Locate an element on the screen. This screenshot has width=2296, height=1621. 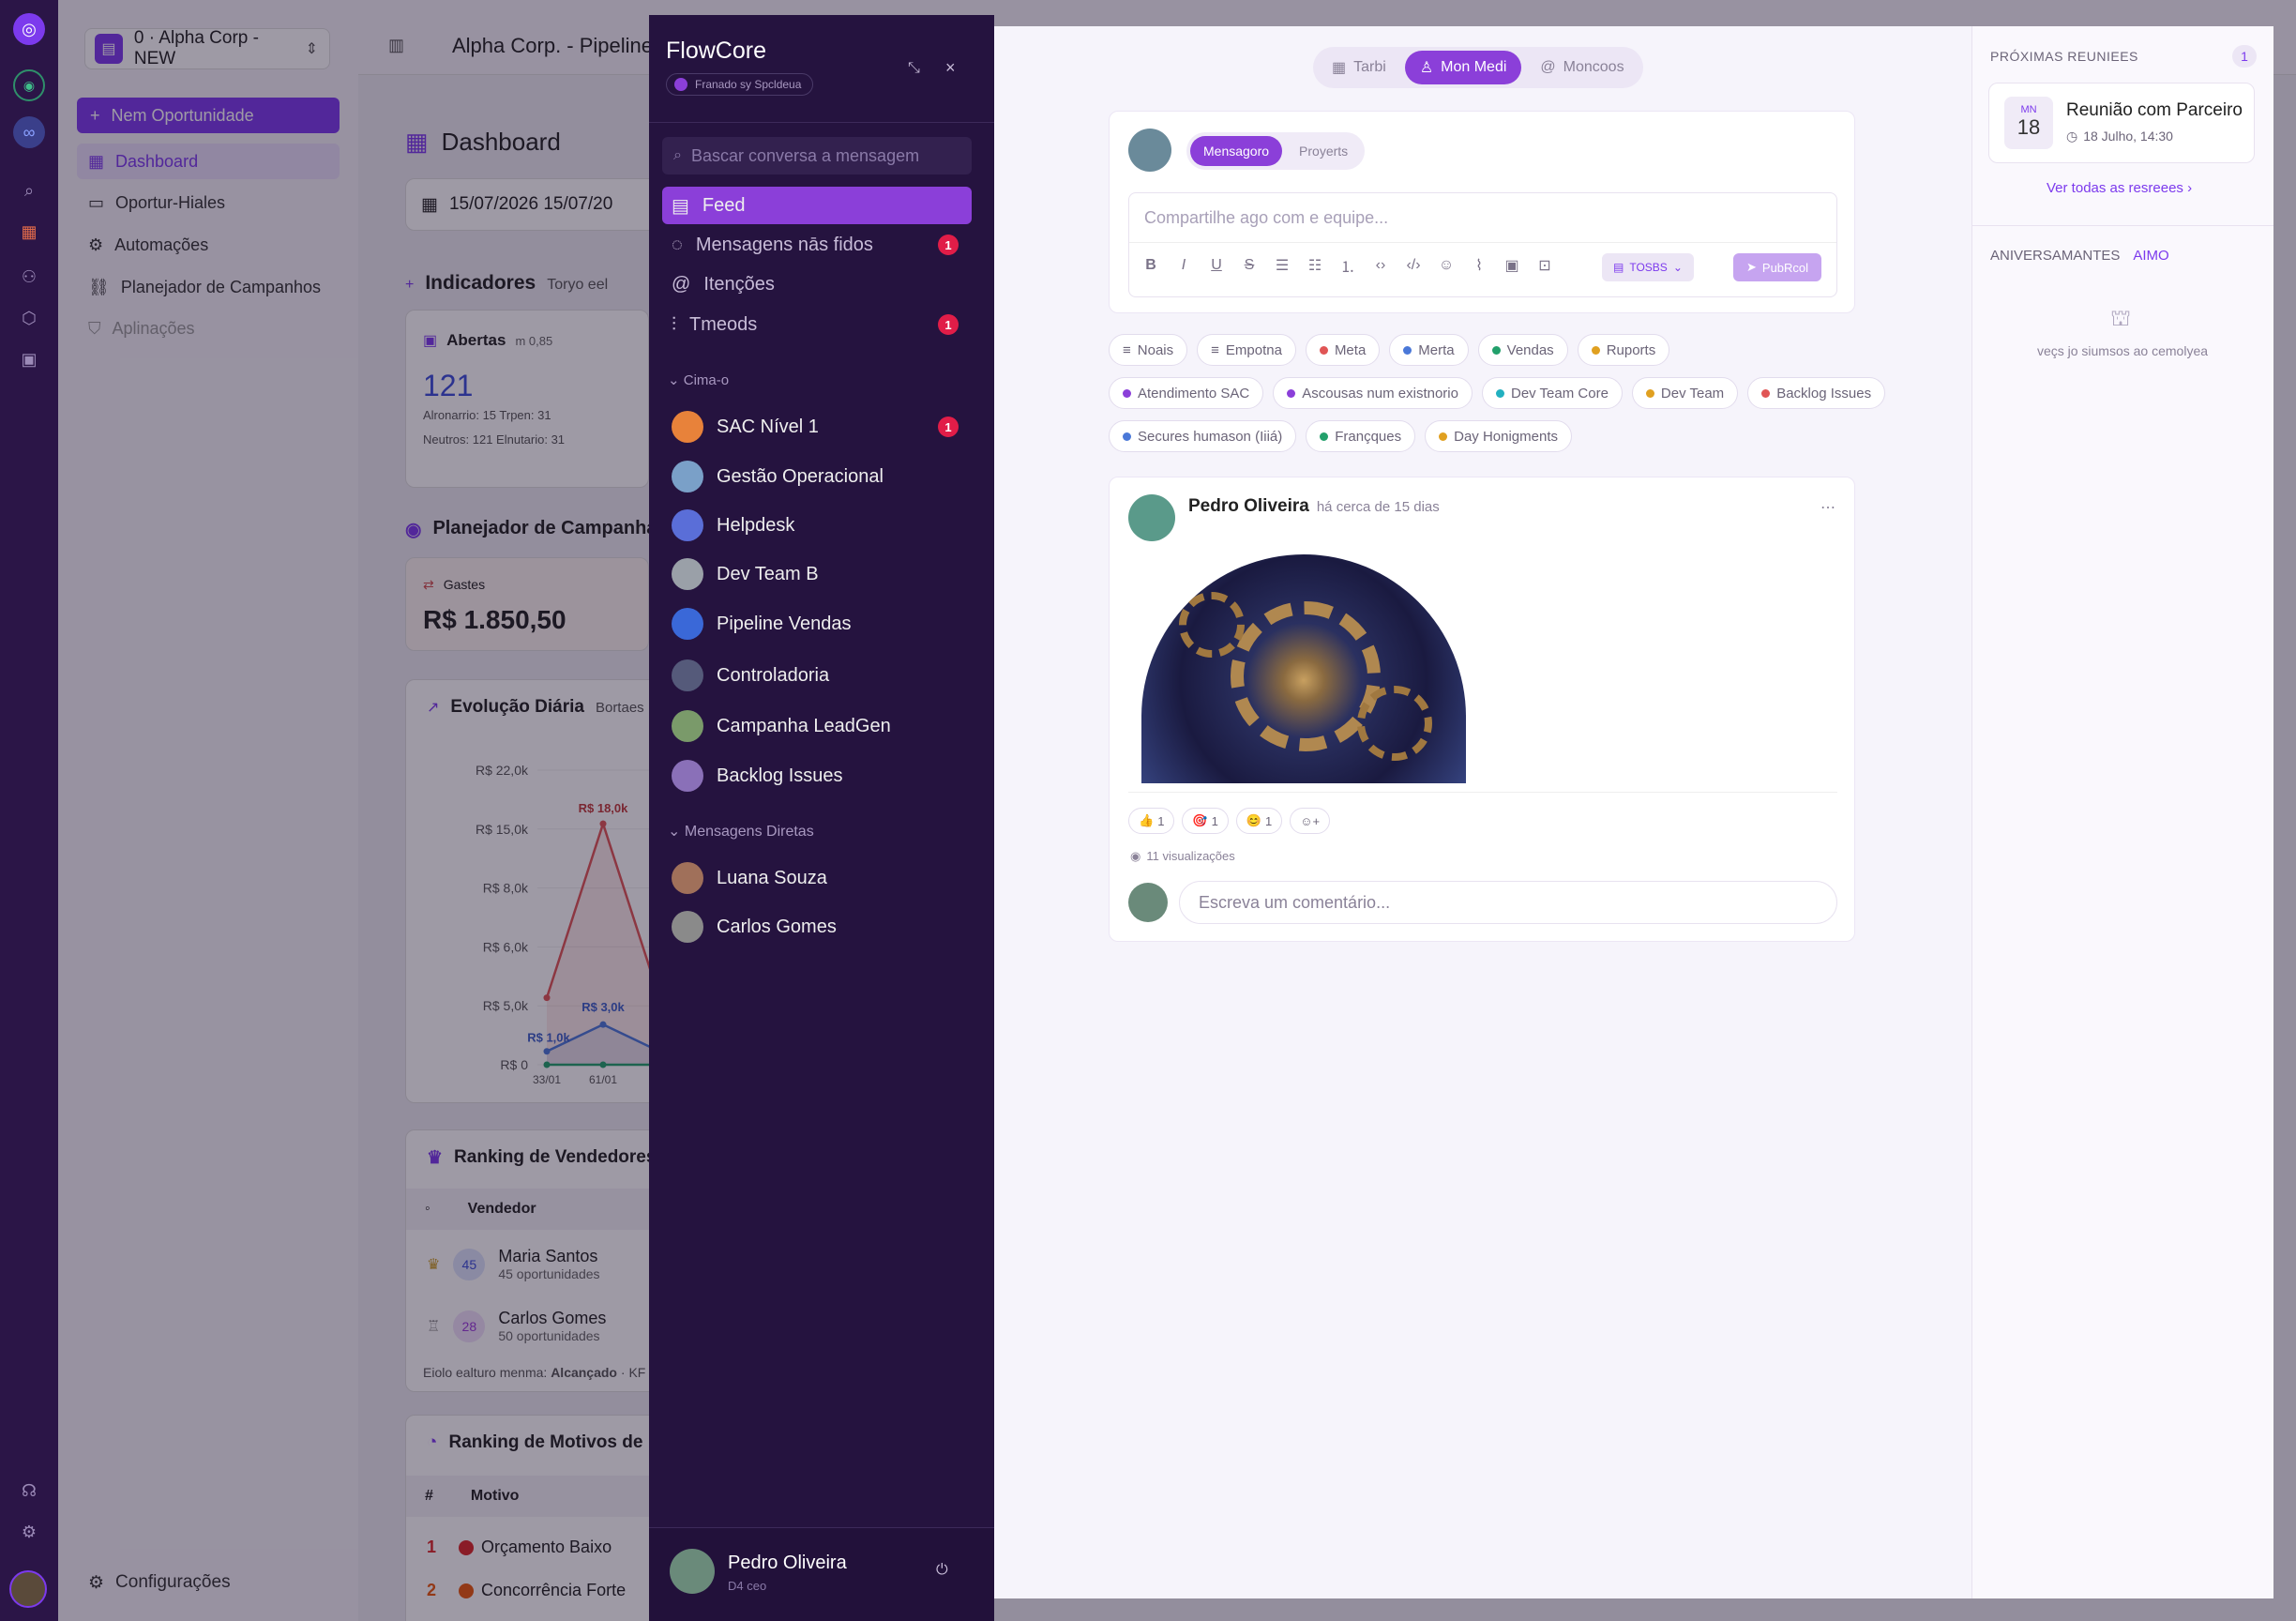
message-icon: ▣ is located at coordinates (29, 359).